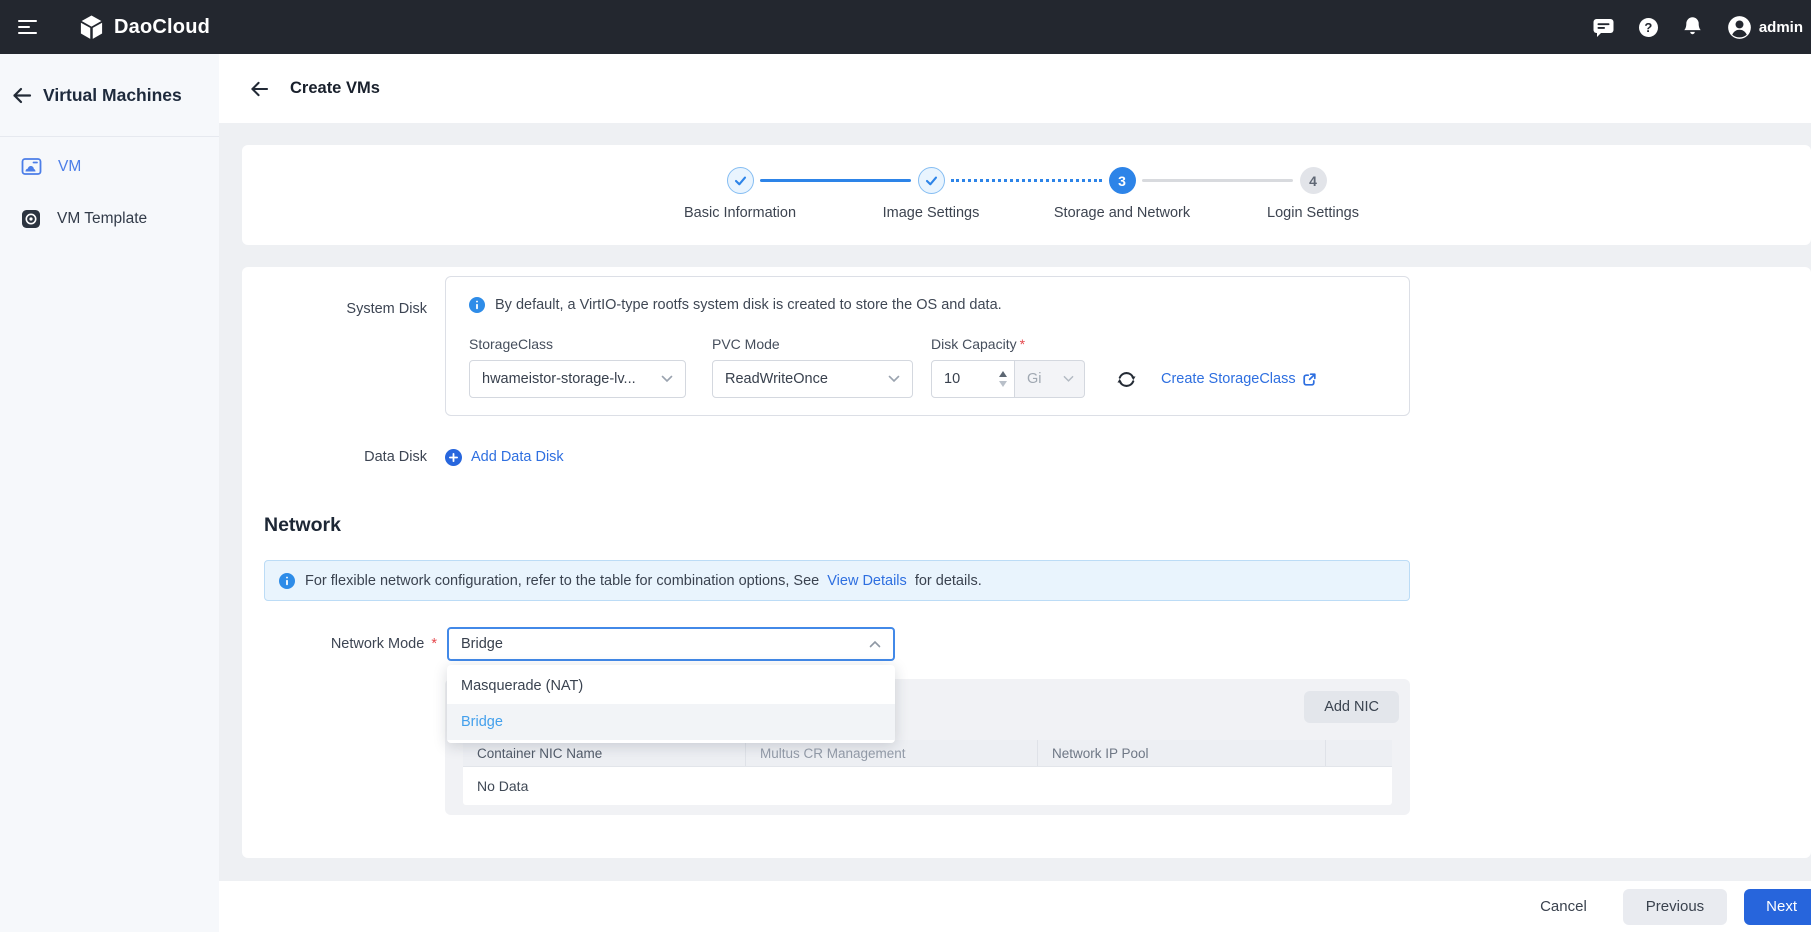 The width and height of the screenshot is (1811, 932). I want to click on network-mode-value: Bridge, so click(482, 644).